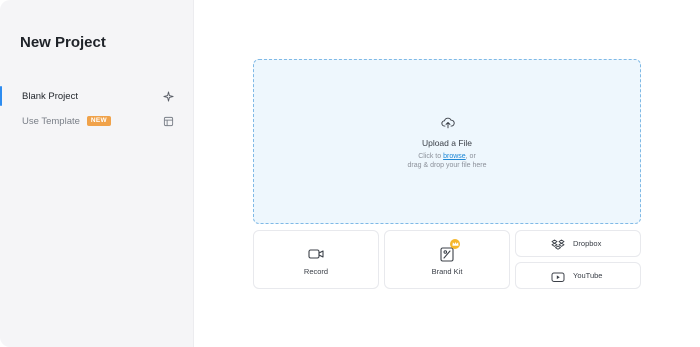 Image resolution: width=700 pixels, height=347 pixels. What do you see at coordinates (587, 243) in the screenshot?
I see `dropbox-label: Dropbox` at bounding box center [587, 243].